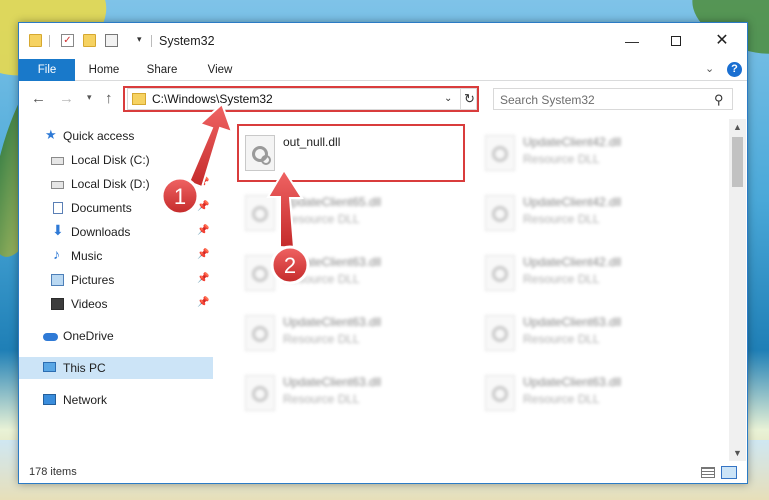 Image resolution: width=769 pixels, height=500 pixels. I want to click on search-icon: ⚲, so click(719, 100).